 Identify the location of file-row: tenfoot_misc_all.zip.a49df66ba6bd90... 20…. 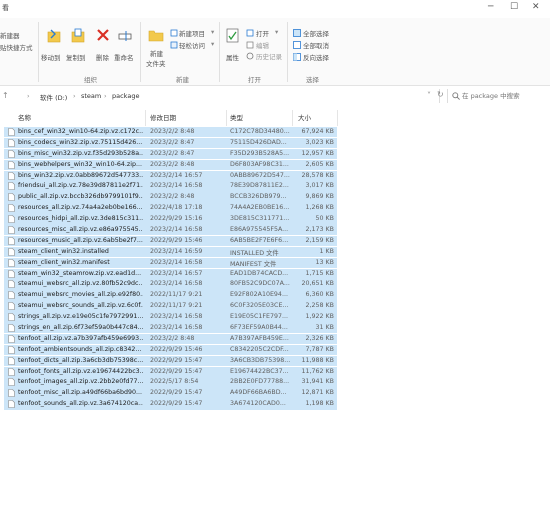
(275, 393).